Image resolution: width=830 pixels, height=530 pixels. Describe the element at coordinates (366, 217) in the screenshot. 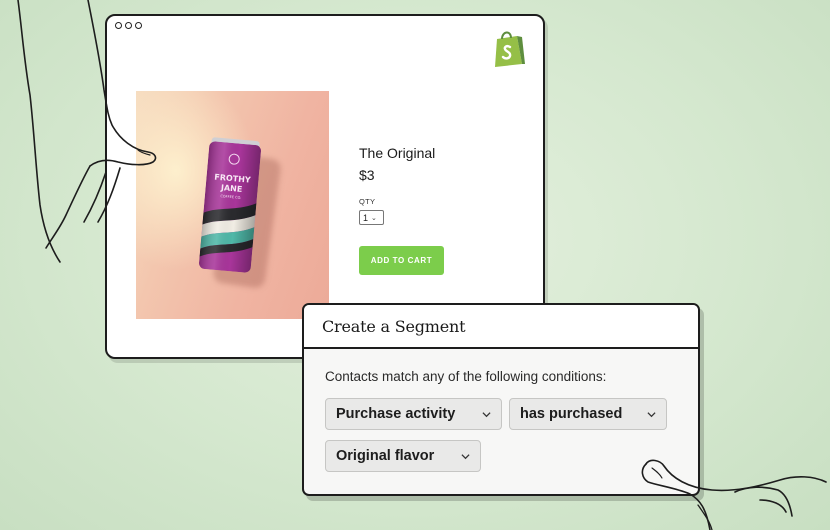

I see `qty-value: 1` at that location.